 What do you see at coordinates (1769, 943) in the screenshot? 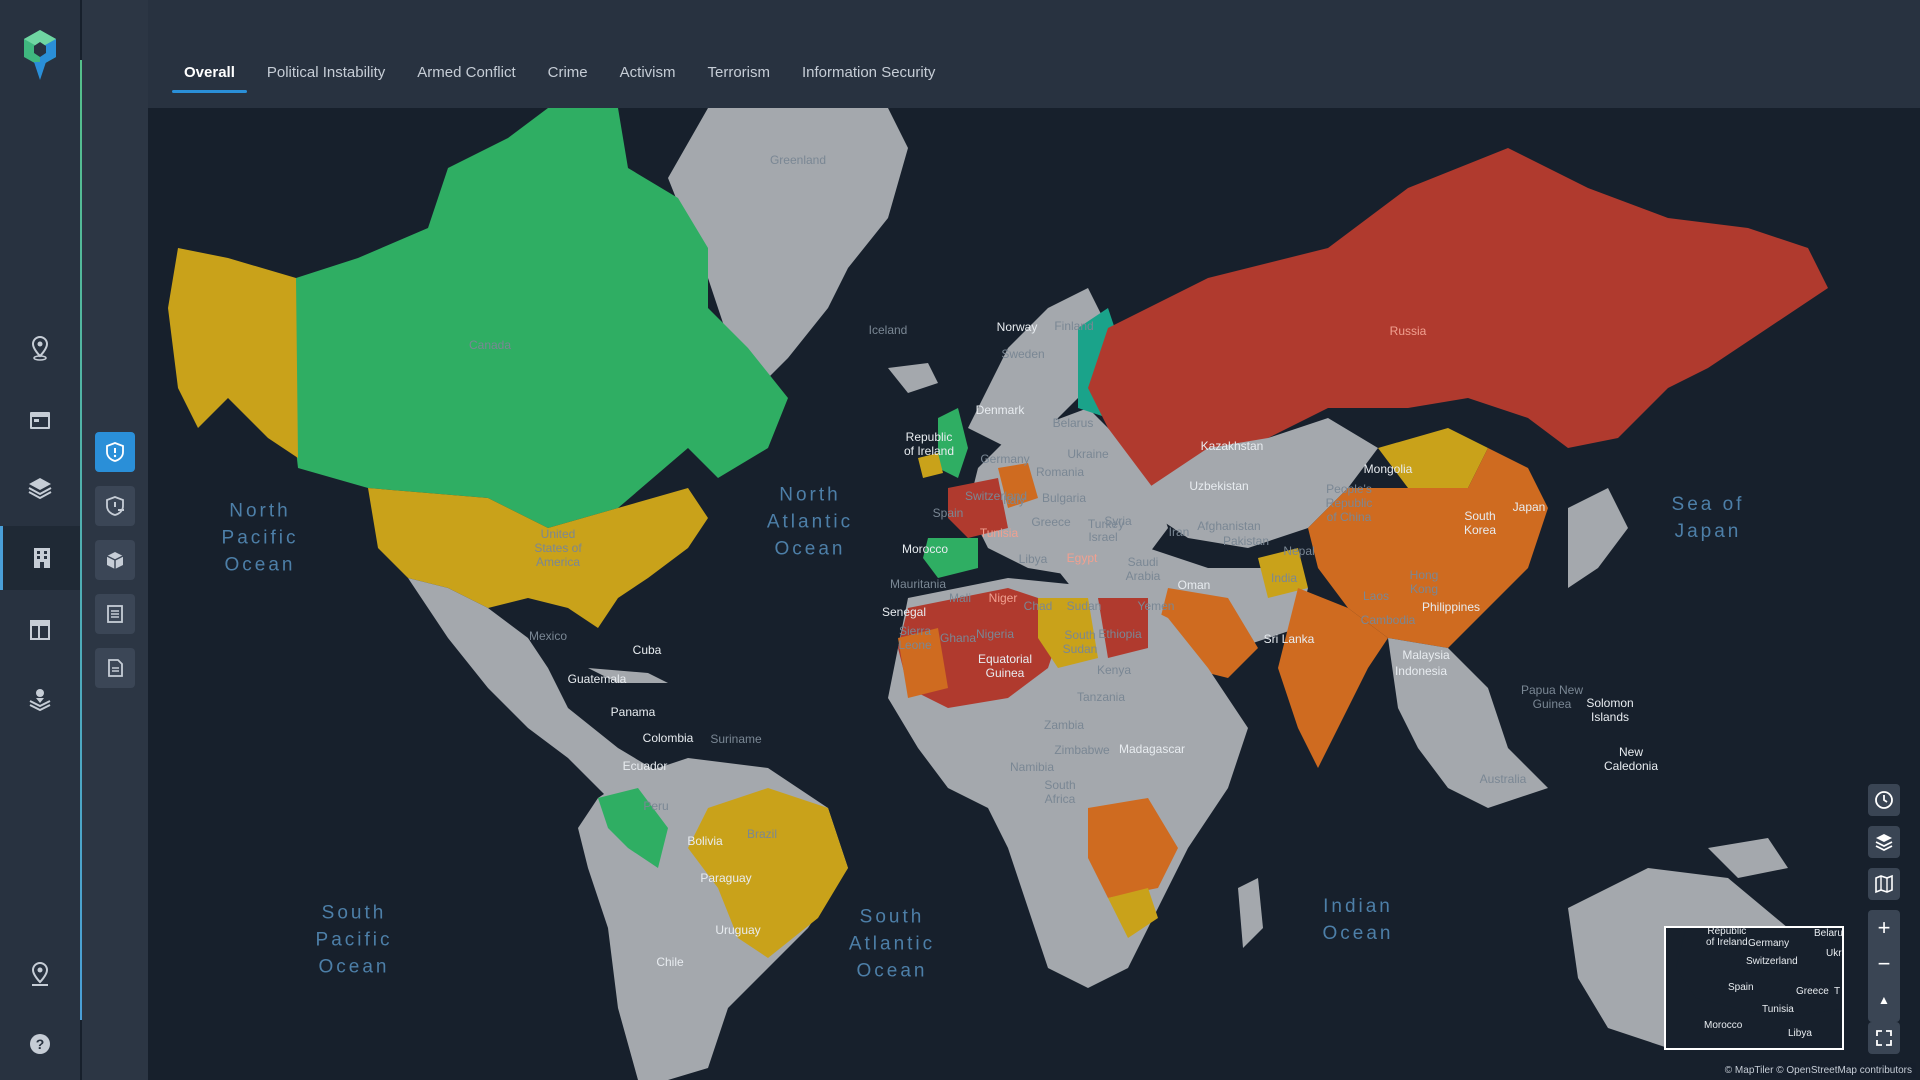
I see `minimap-label: Germany` at bounding box center [1769, 943].